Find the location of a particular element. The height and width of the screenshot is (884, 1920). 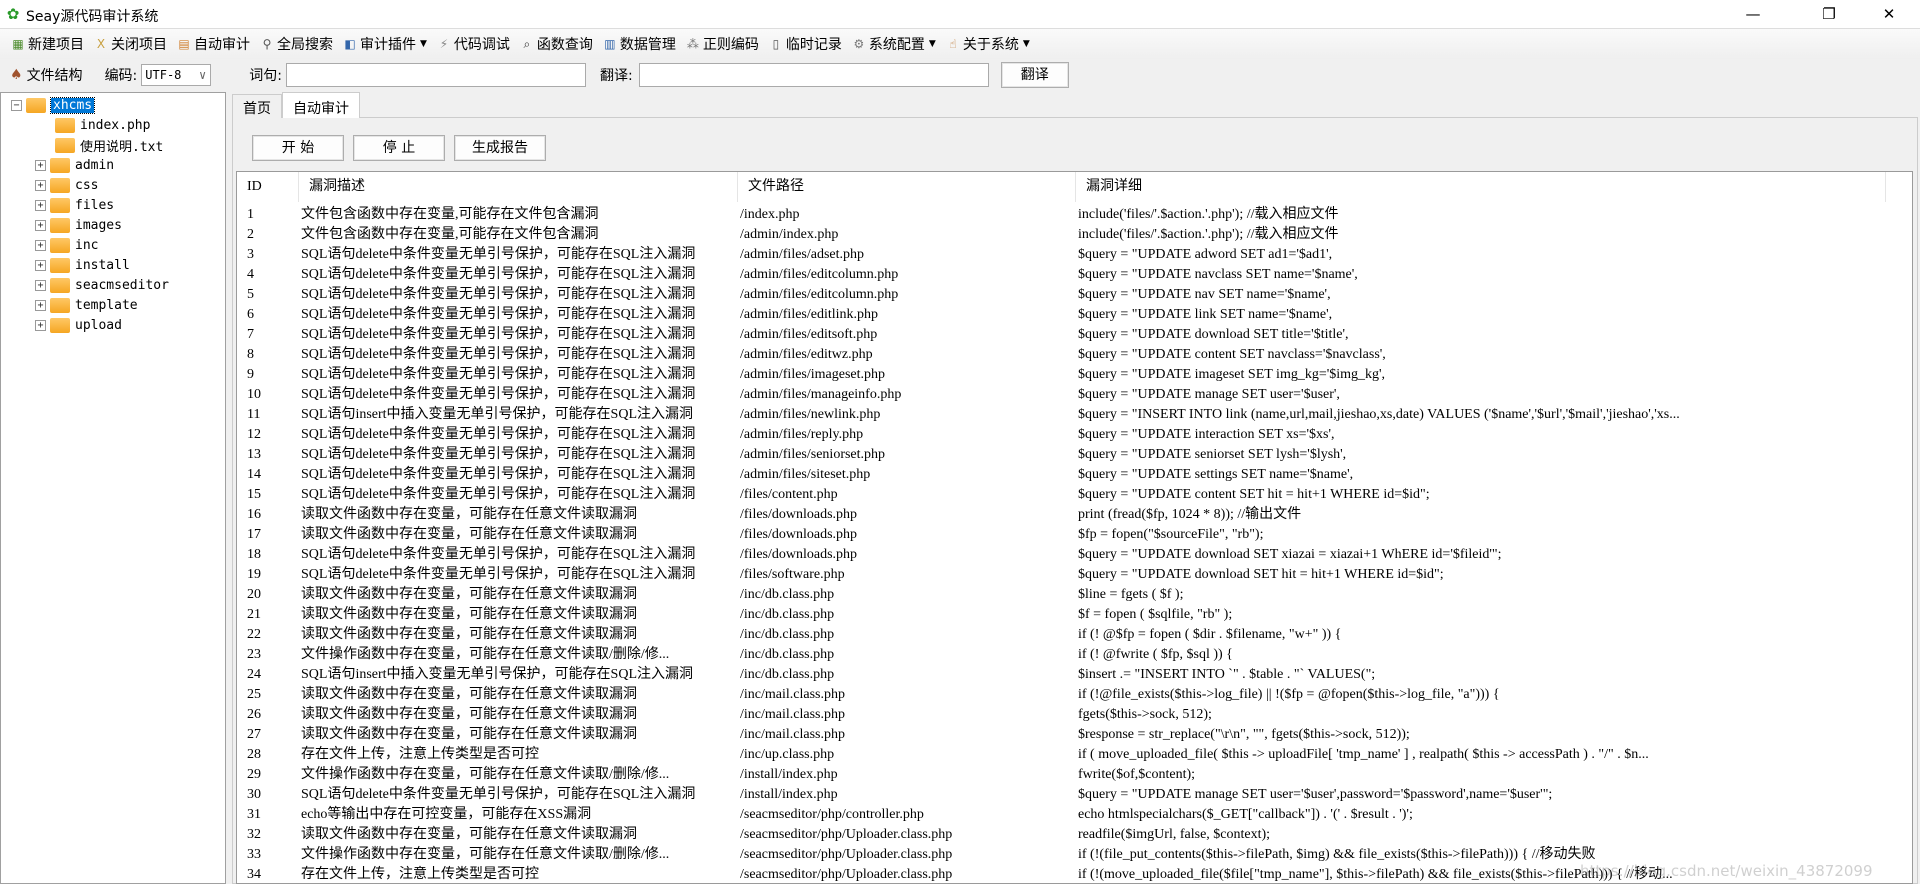

restore-button: ❐ is located at coordinates (1829, 14).